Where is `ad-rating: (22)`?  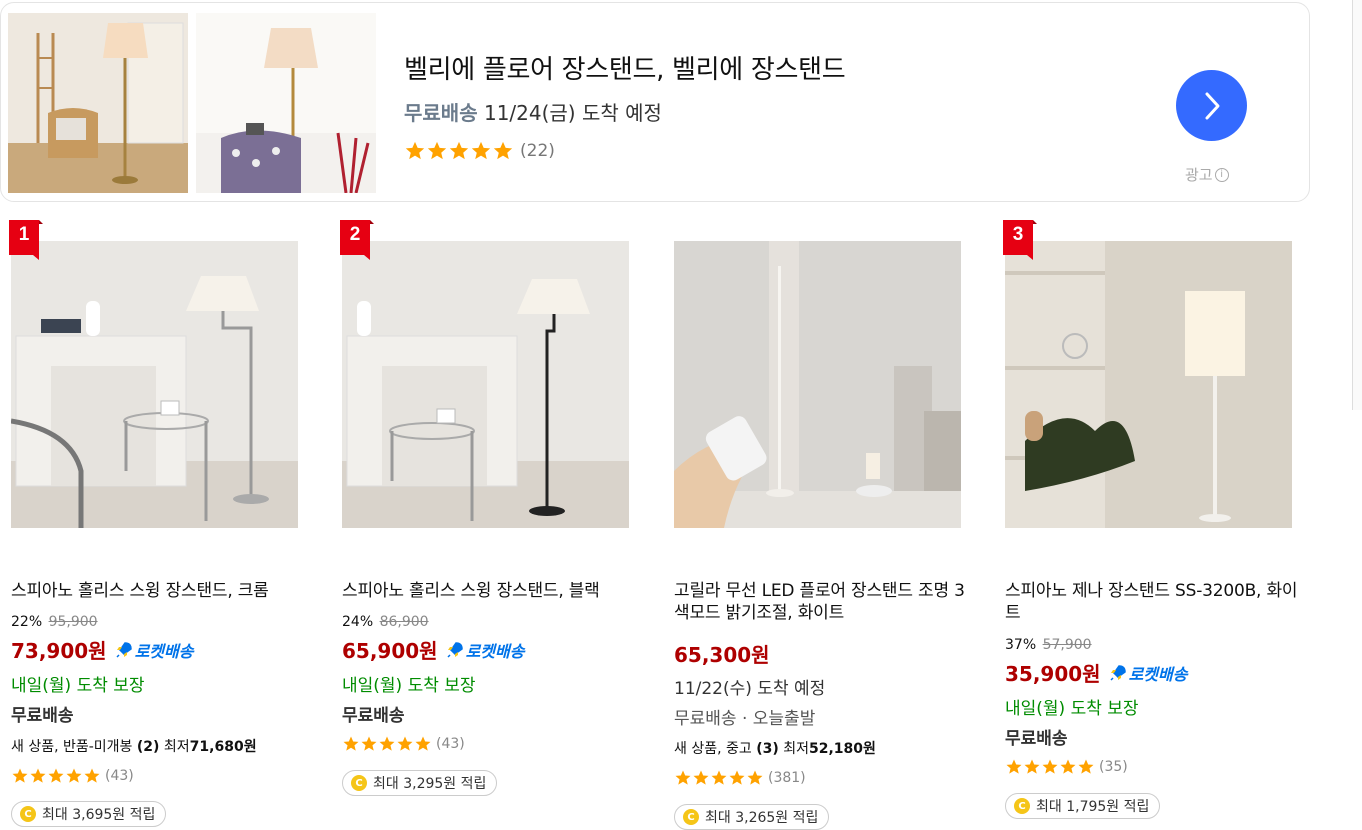 ad-rating: (22) is located at coordinates (479, 151).